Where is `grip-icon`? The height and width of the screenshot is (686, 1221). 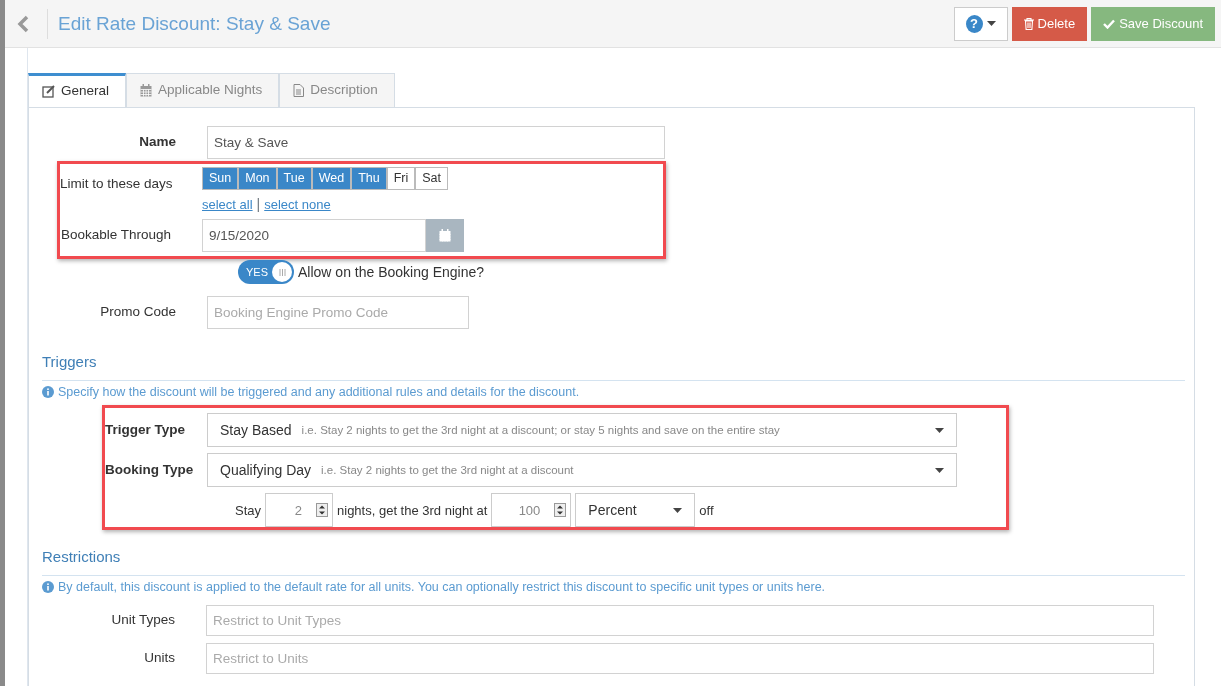 grip-icon is located at coordinates (282, 272).